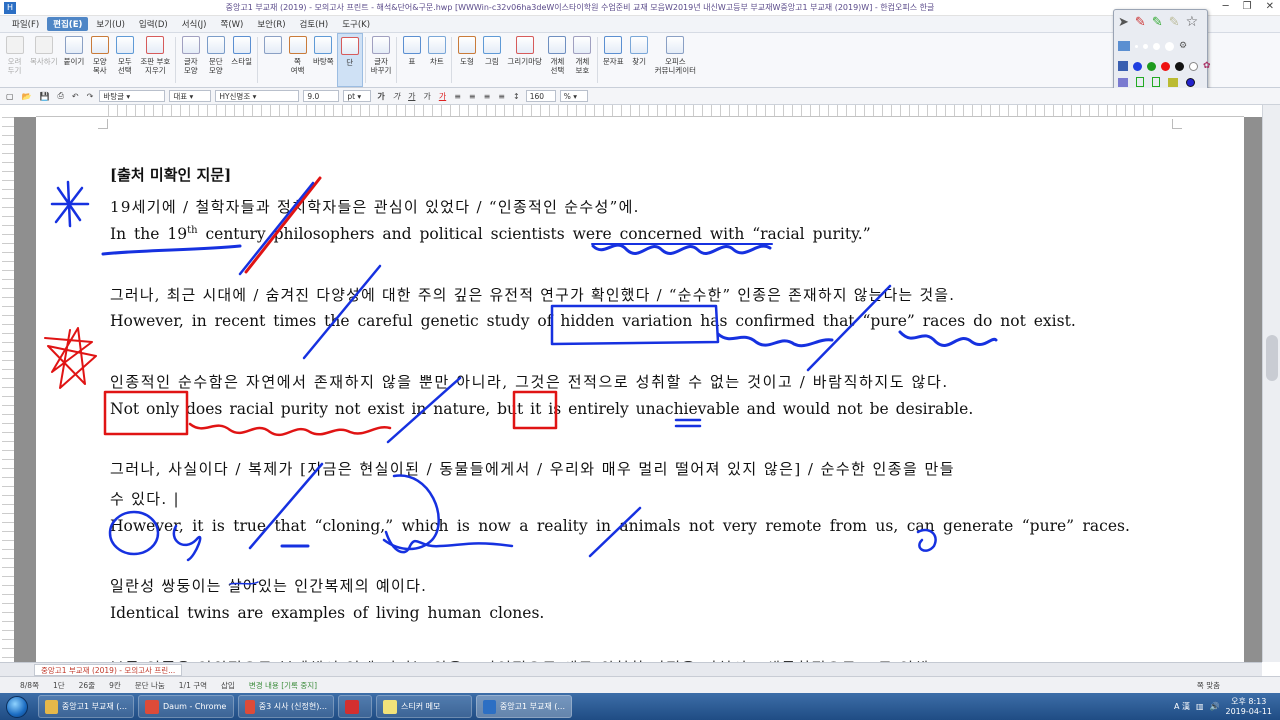 Image resolution: width=1280 pixels, height=720 pixels. What do you see at coordinates (1226, 6) in the screenshot?
I see `minimize-icon: ─` at bounding box center [1226, 6].